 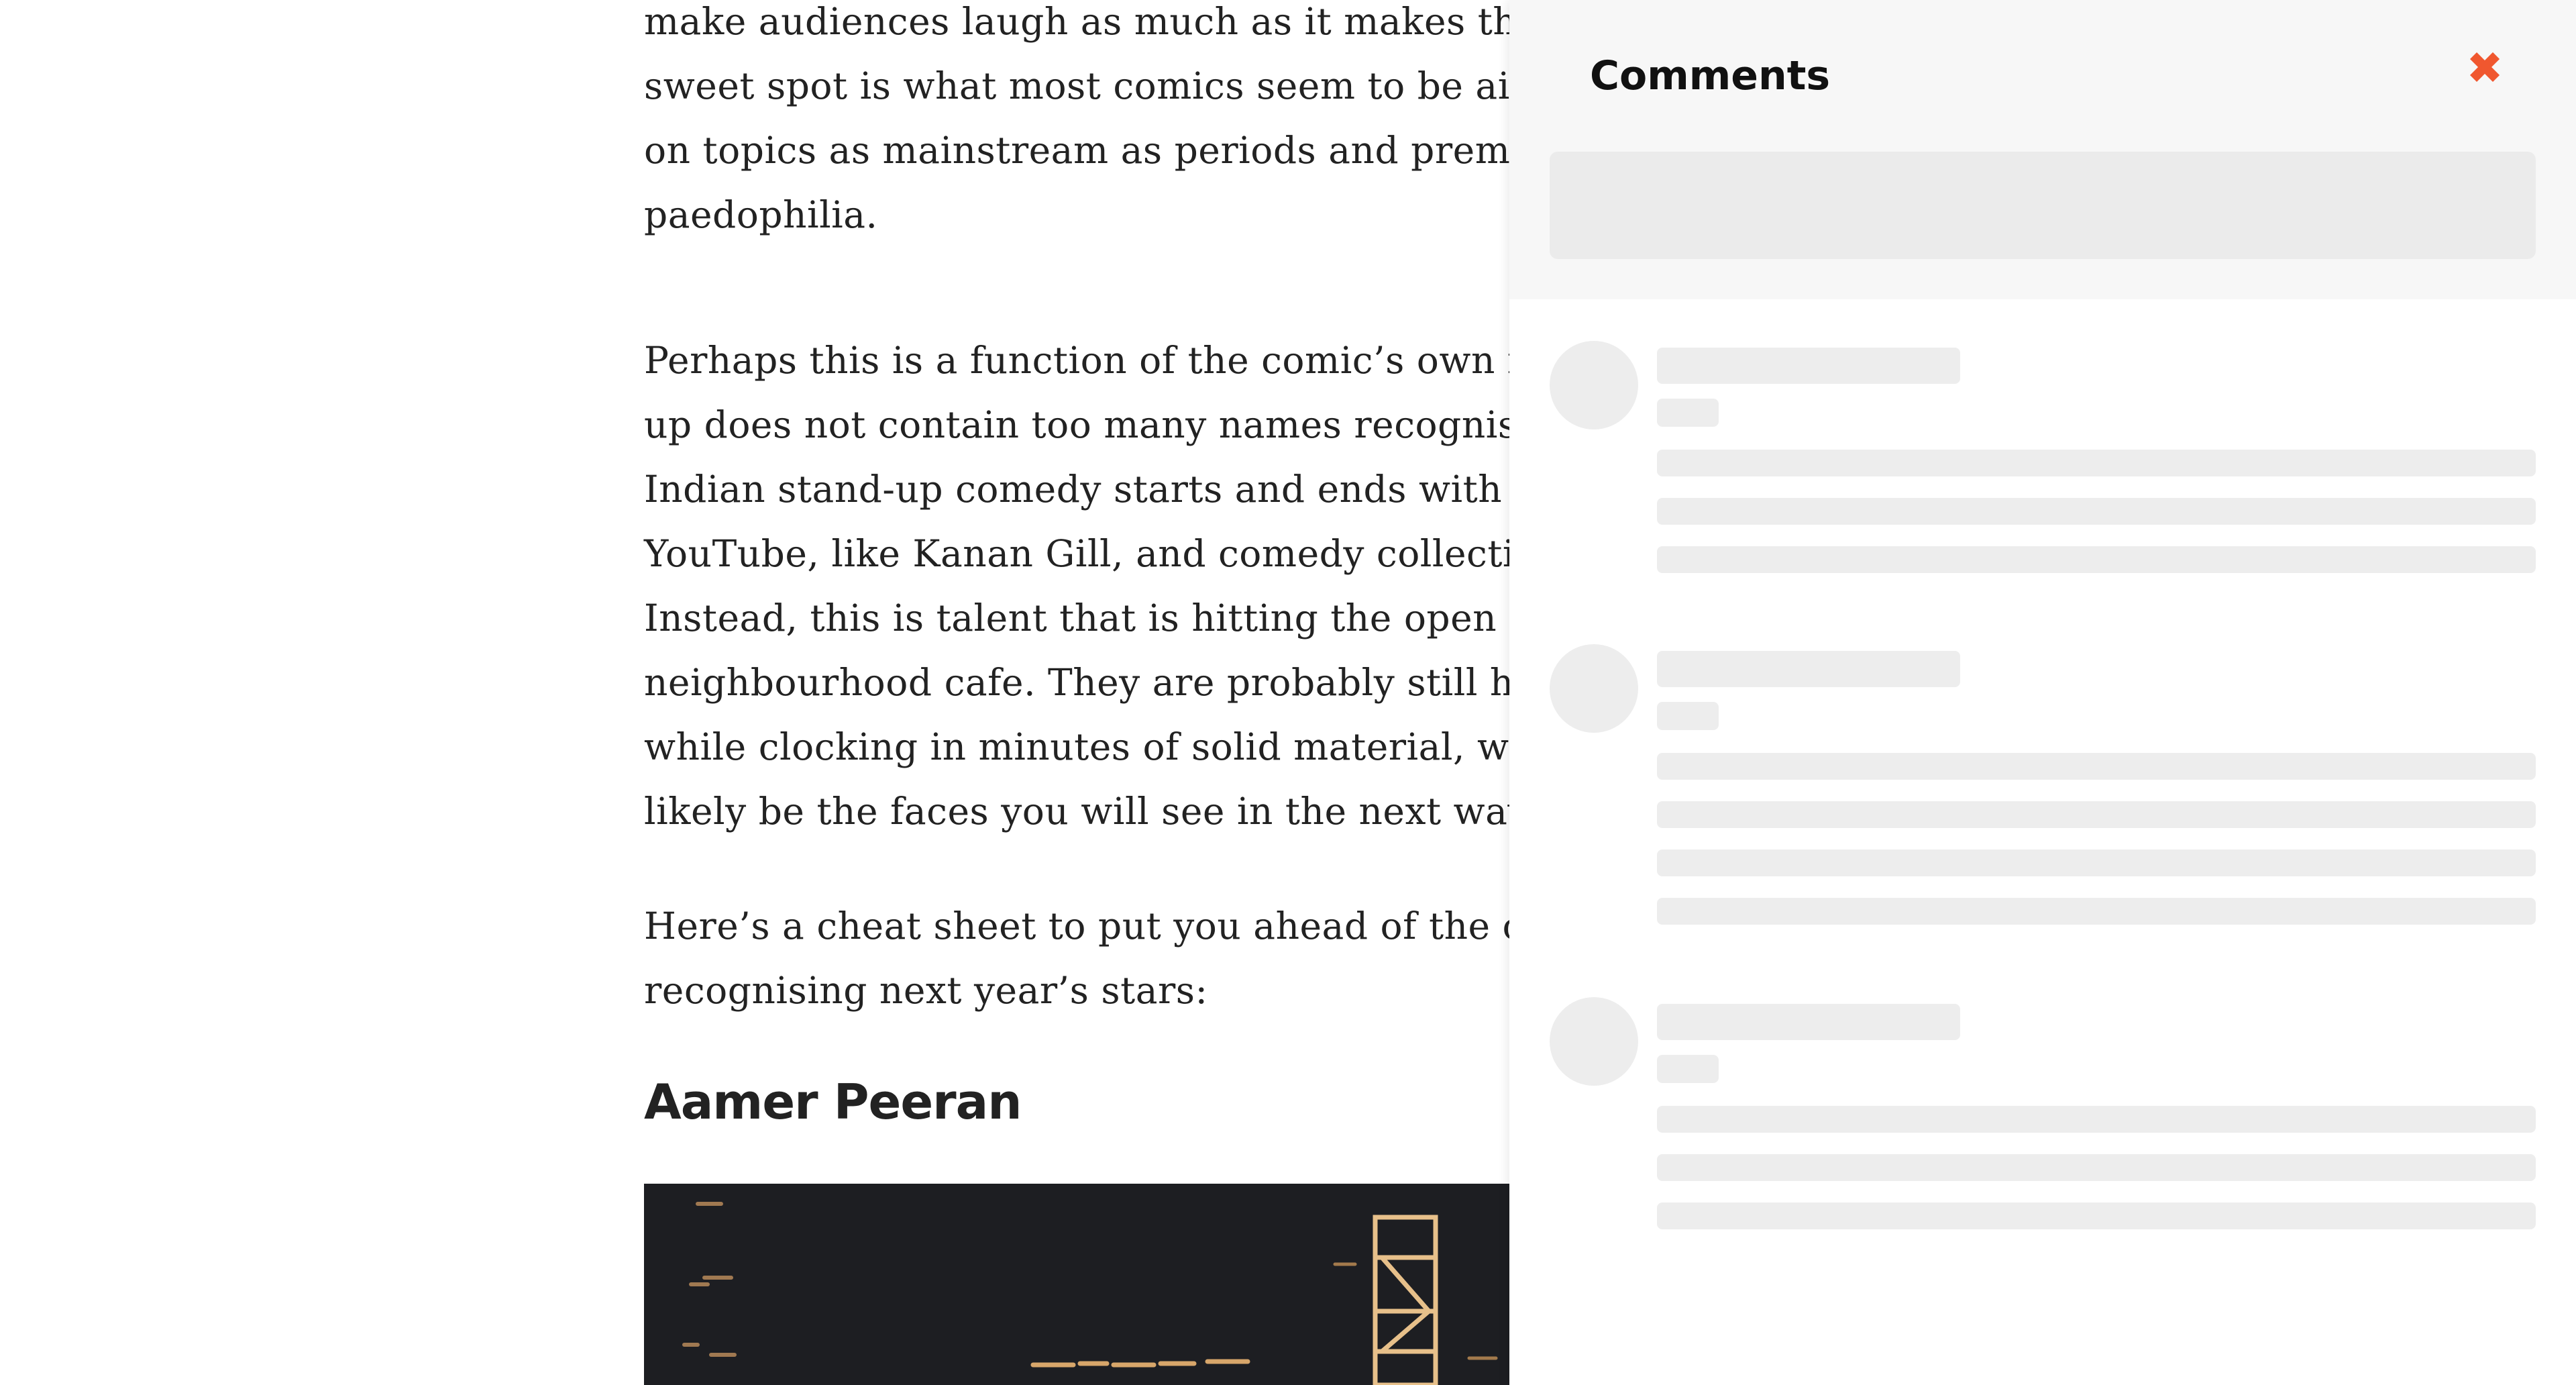 I want to click on stage-scaffolding-illustration, so click(x=1076, y=1284).